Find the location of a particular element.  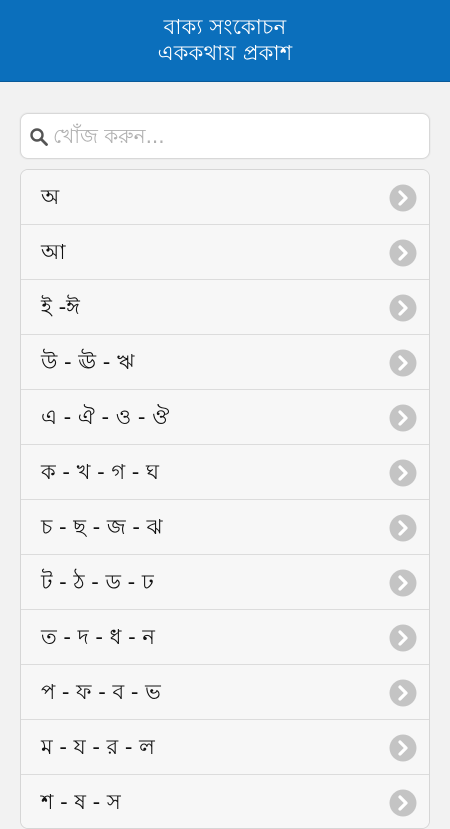

app-title-line-2: এককথায় প্রকাশ is located at coordinates (225, 53).